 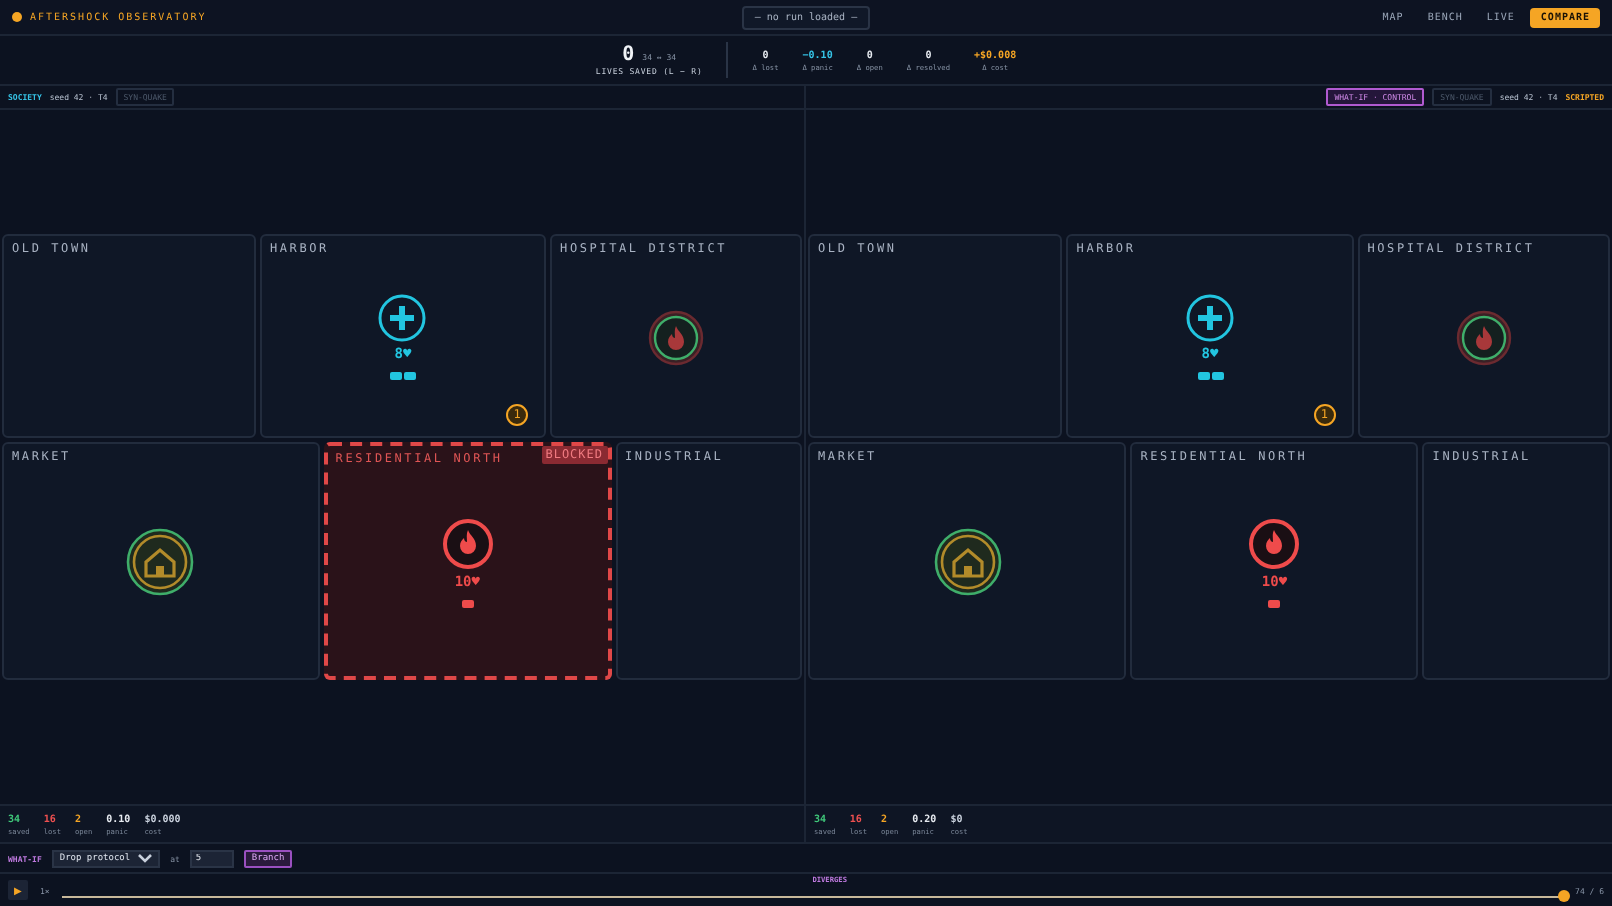 I want to click on lives-saved-delta: 0, so click(x=628, y=55).